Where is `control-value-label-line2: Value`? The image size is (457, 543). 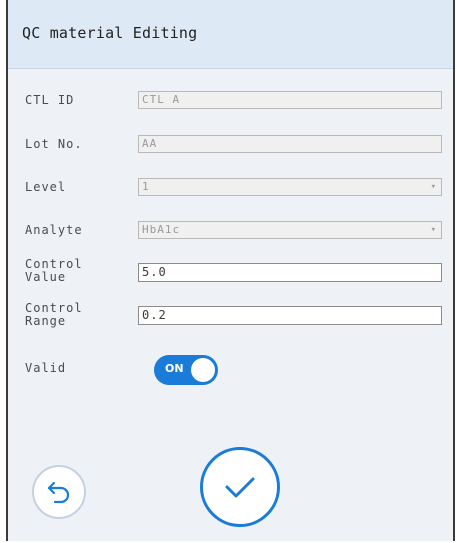 control-value-label-line2: Value is located at coordinates (46, 277).